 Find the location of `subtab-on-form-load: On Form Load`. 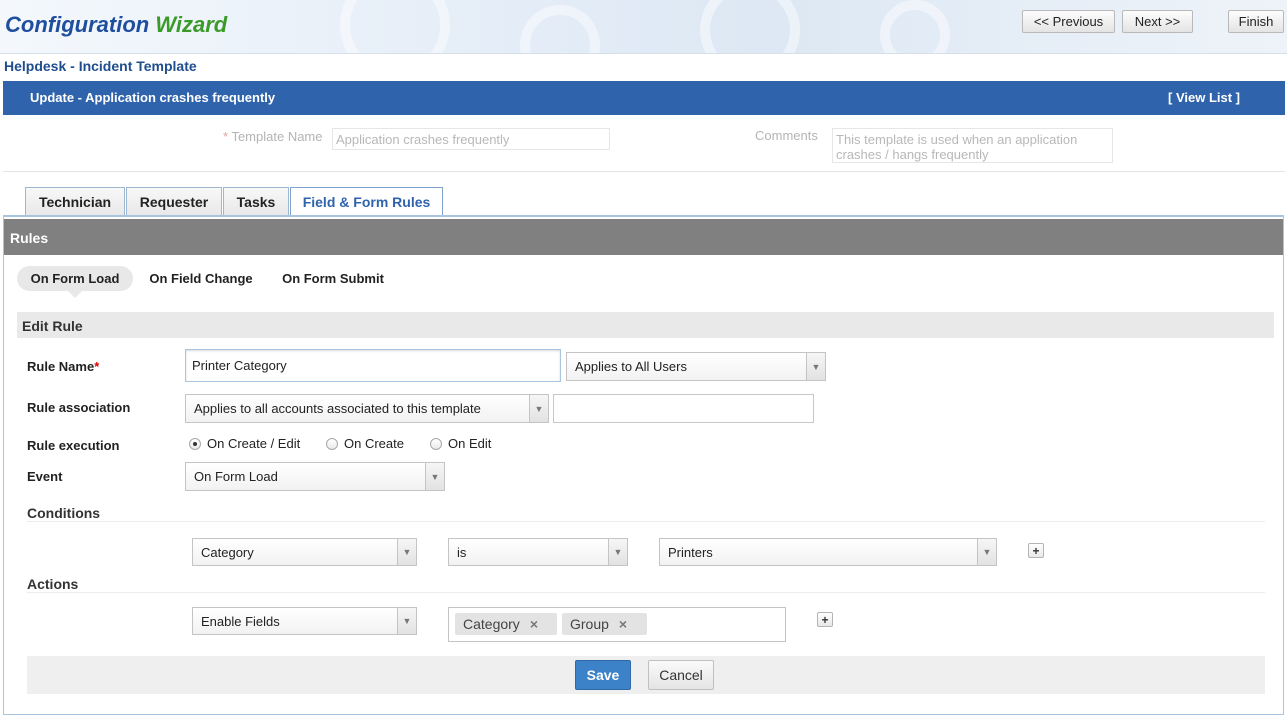

subtab-on-form-load: On Form Load is located at coordinates (75, 282).